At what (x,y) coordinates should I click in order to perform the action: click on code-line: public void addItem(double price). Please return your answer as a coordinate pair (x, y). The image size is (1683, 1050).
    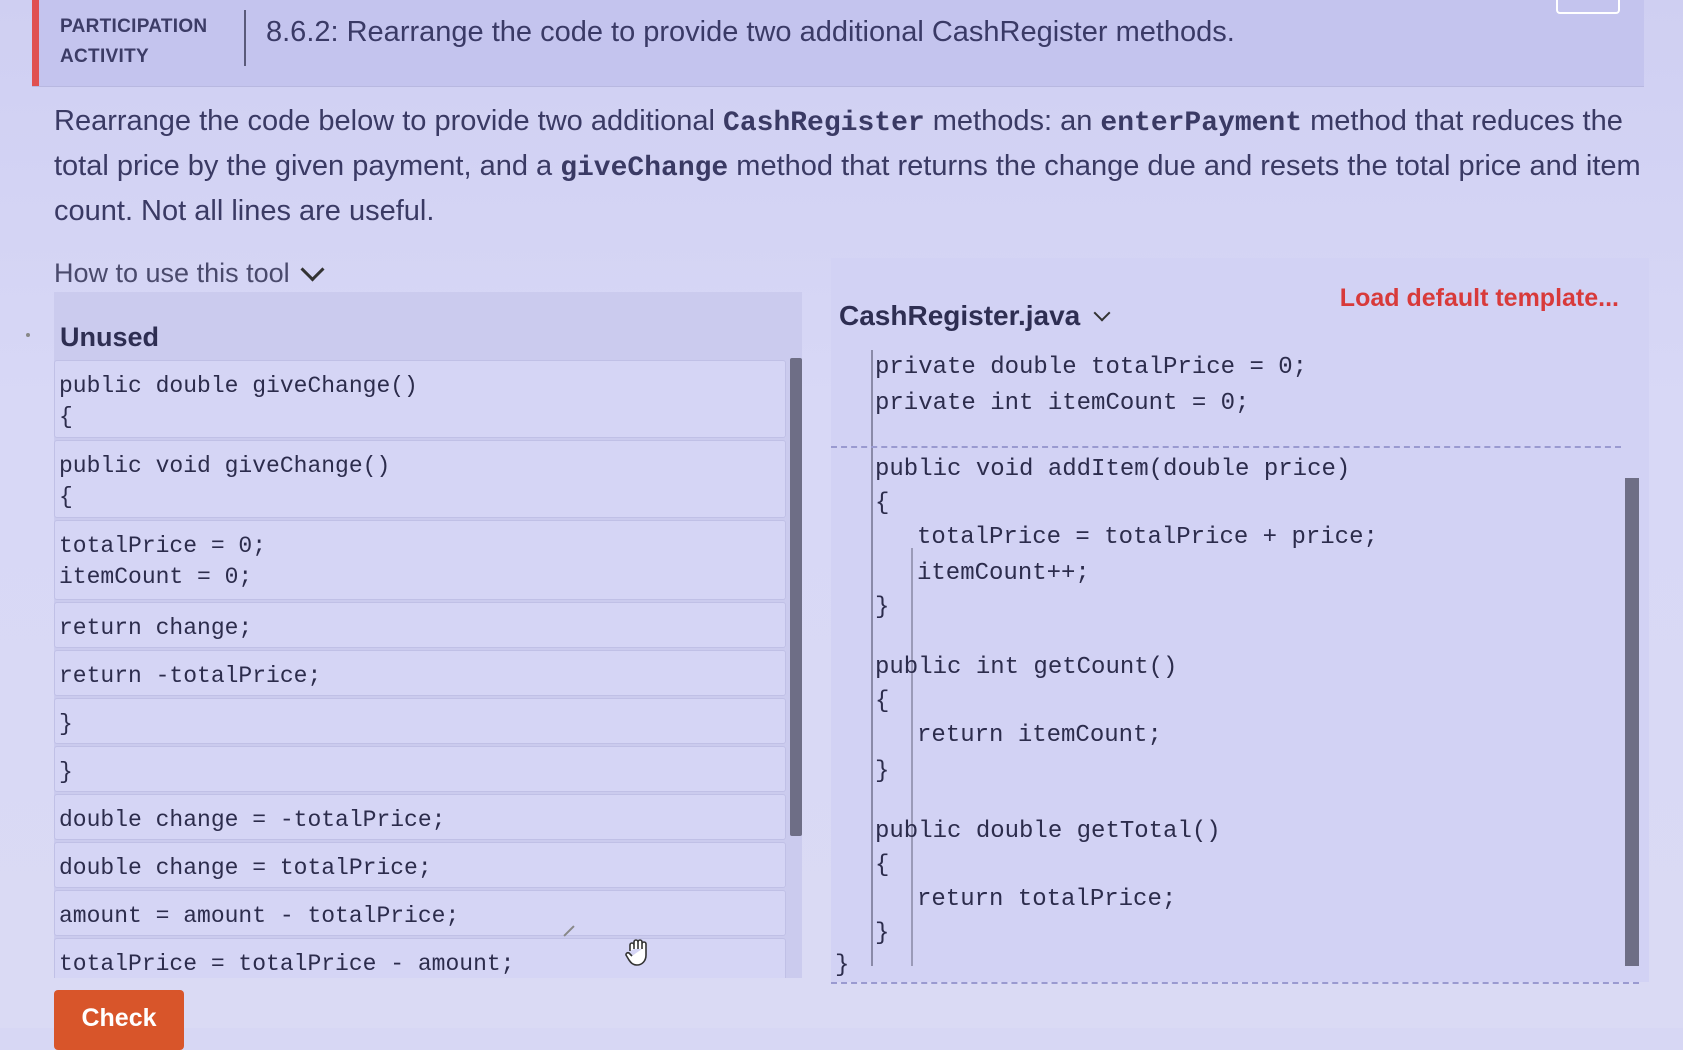
    Looking at the image, I should click on (1112, 469).